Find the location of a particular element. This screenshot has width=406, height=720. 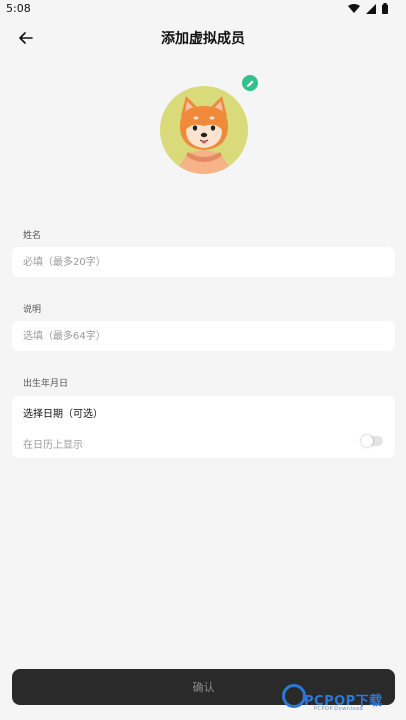

birthday-label: 出生年月日 is located at coordinates (46, 384).